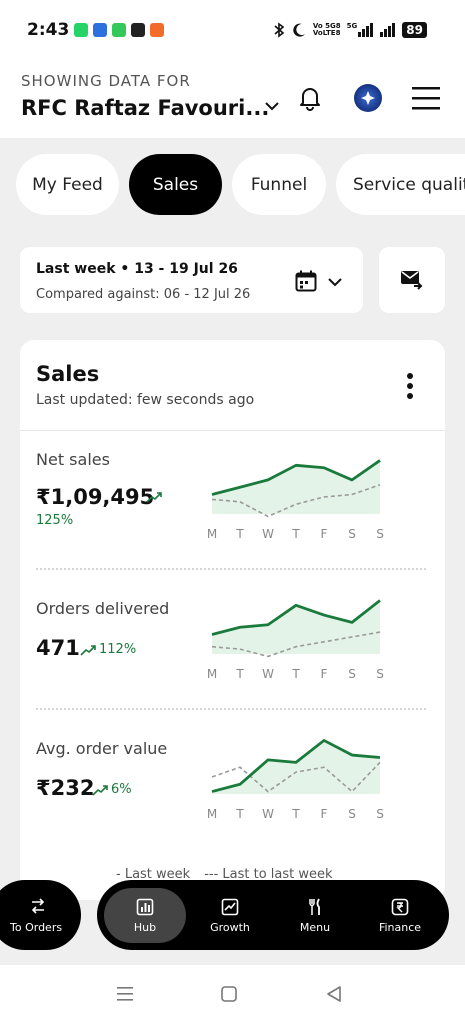 The height and width of the screenshot is (1024, 465). I want to click on tab-label: My Feed, so click(67, 184).